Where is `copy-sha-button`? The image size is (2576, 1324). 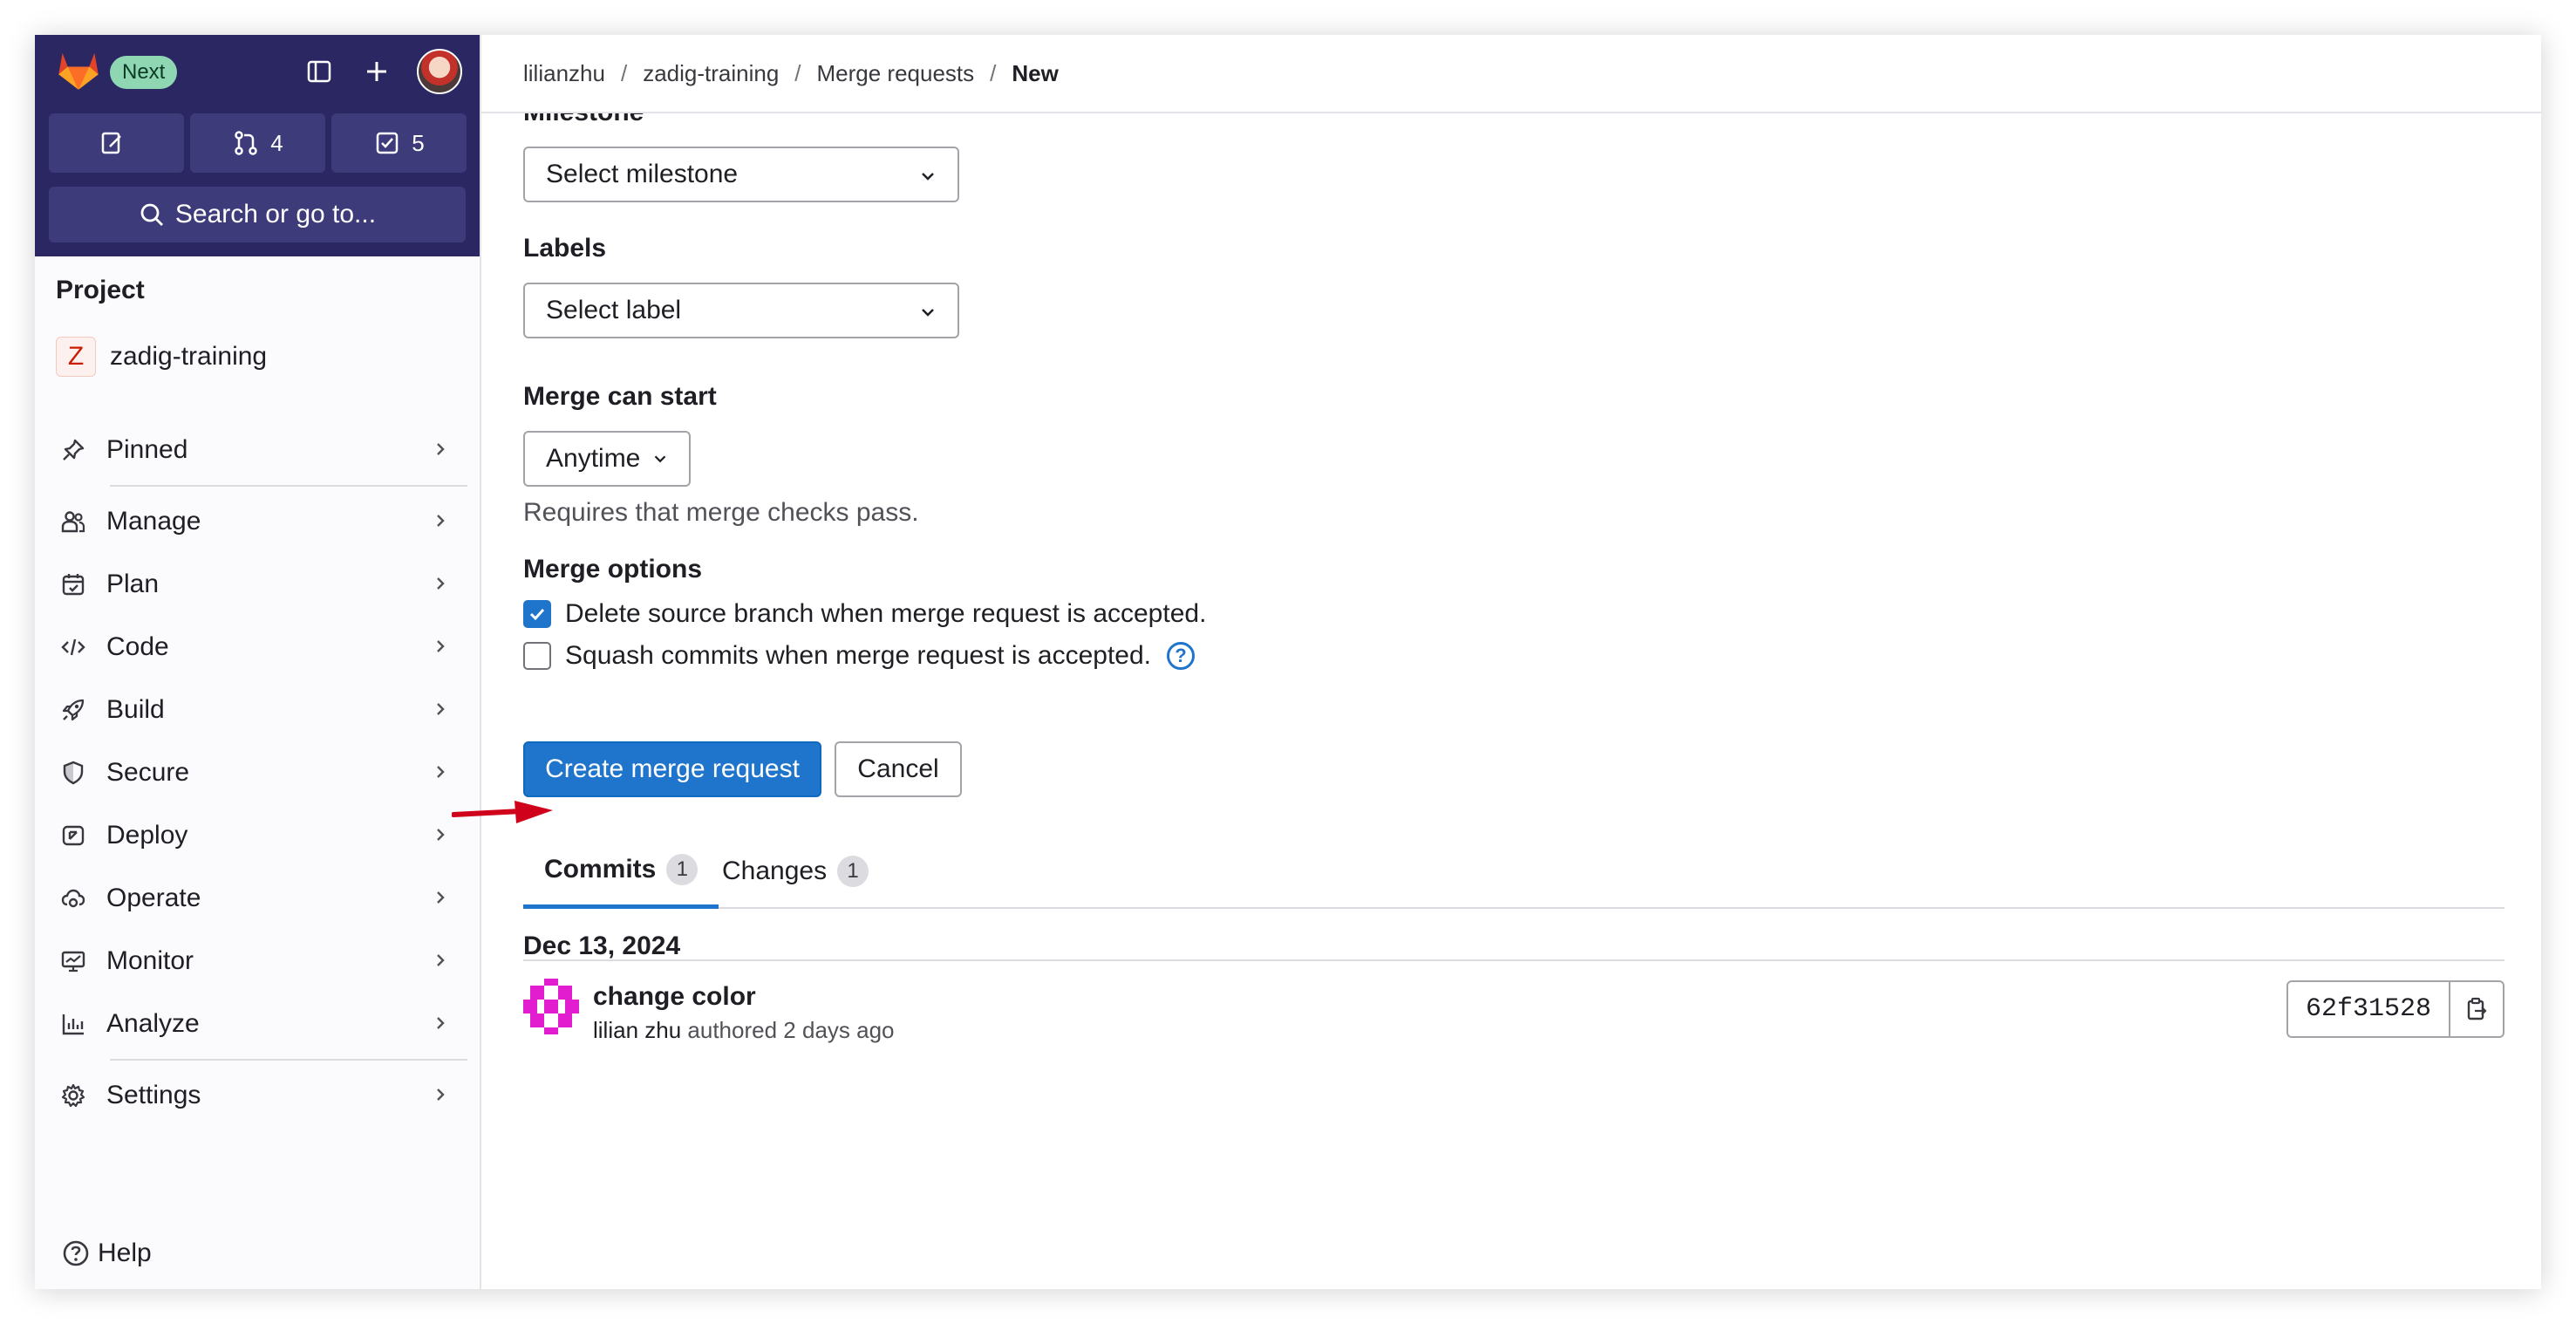 copy-sha-button is located at coordinates (2477, 1009).